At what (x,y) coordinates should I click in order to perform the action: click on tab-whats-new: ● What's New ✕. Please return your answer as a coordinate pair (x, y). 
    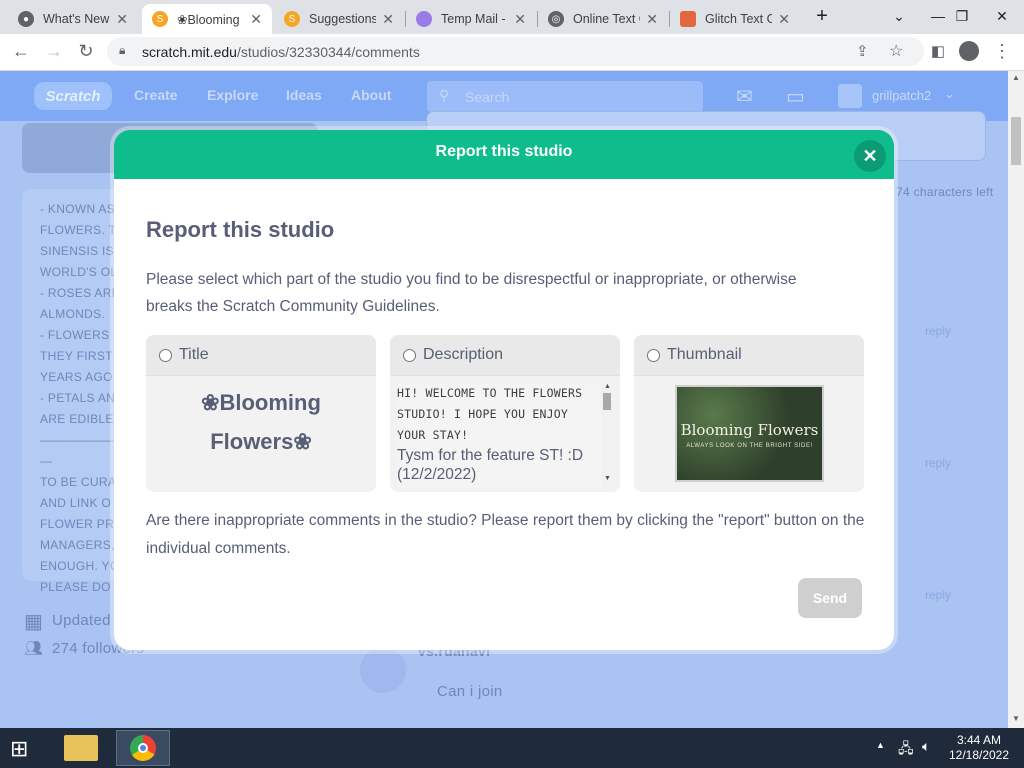
    Looking at the image, I should click on (73, 19).